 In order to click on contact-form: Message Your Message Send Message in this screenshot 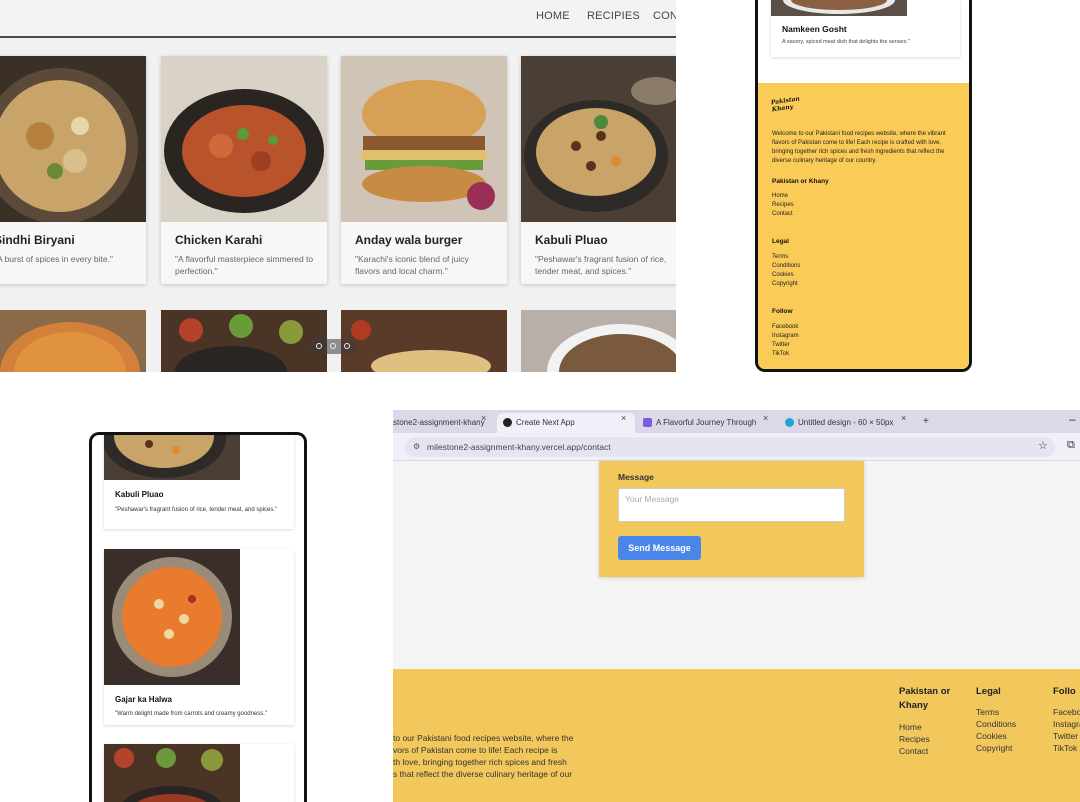, I will do `click(731, 519)`.